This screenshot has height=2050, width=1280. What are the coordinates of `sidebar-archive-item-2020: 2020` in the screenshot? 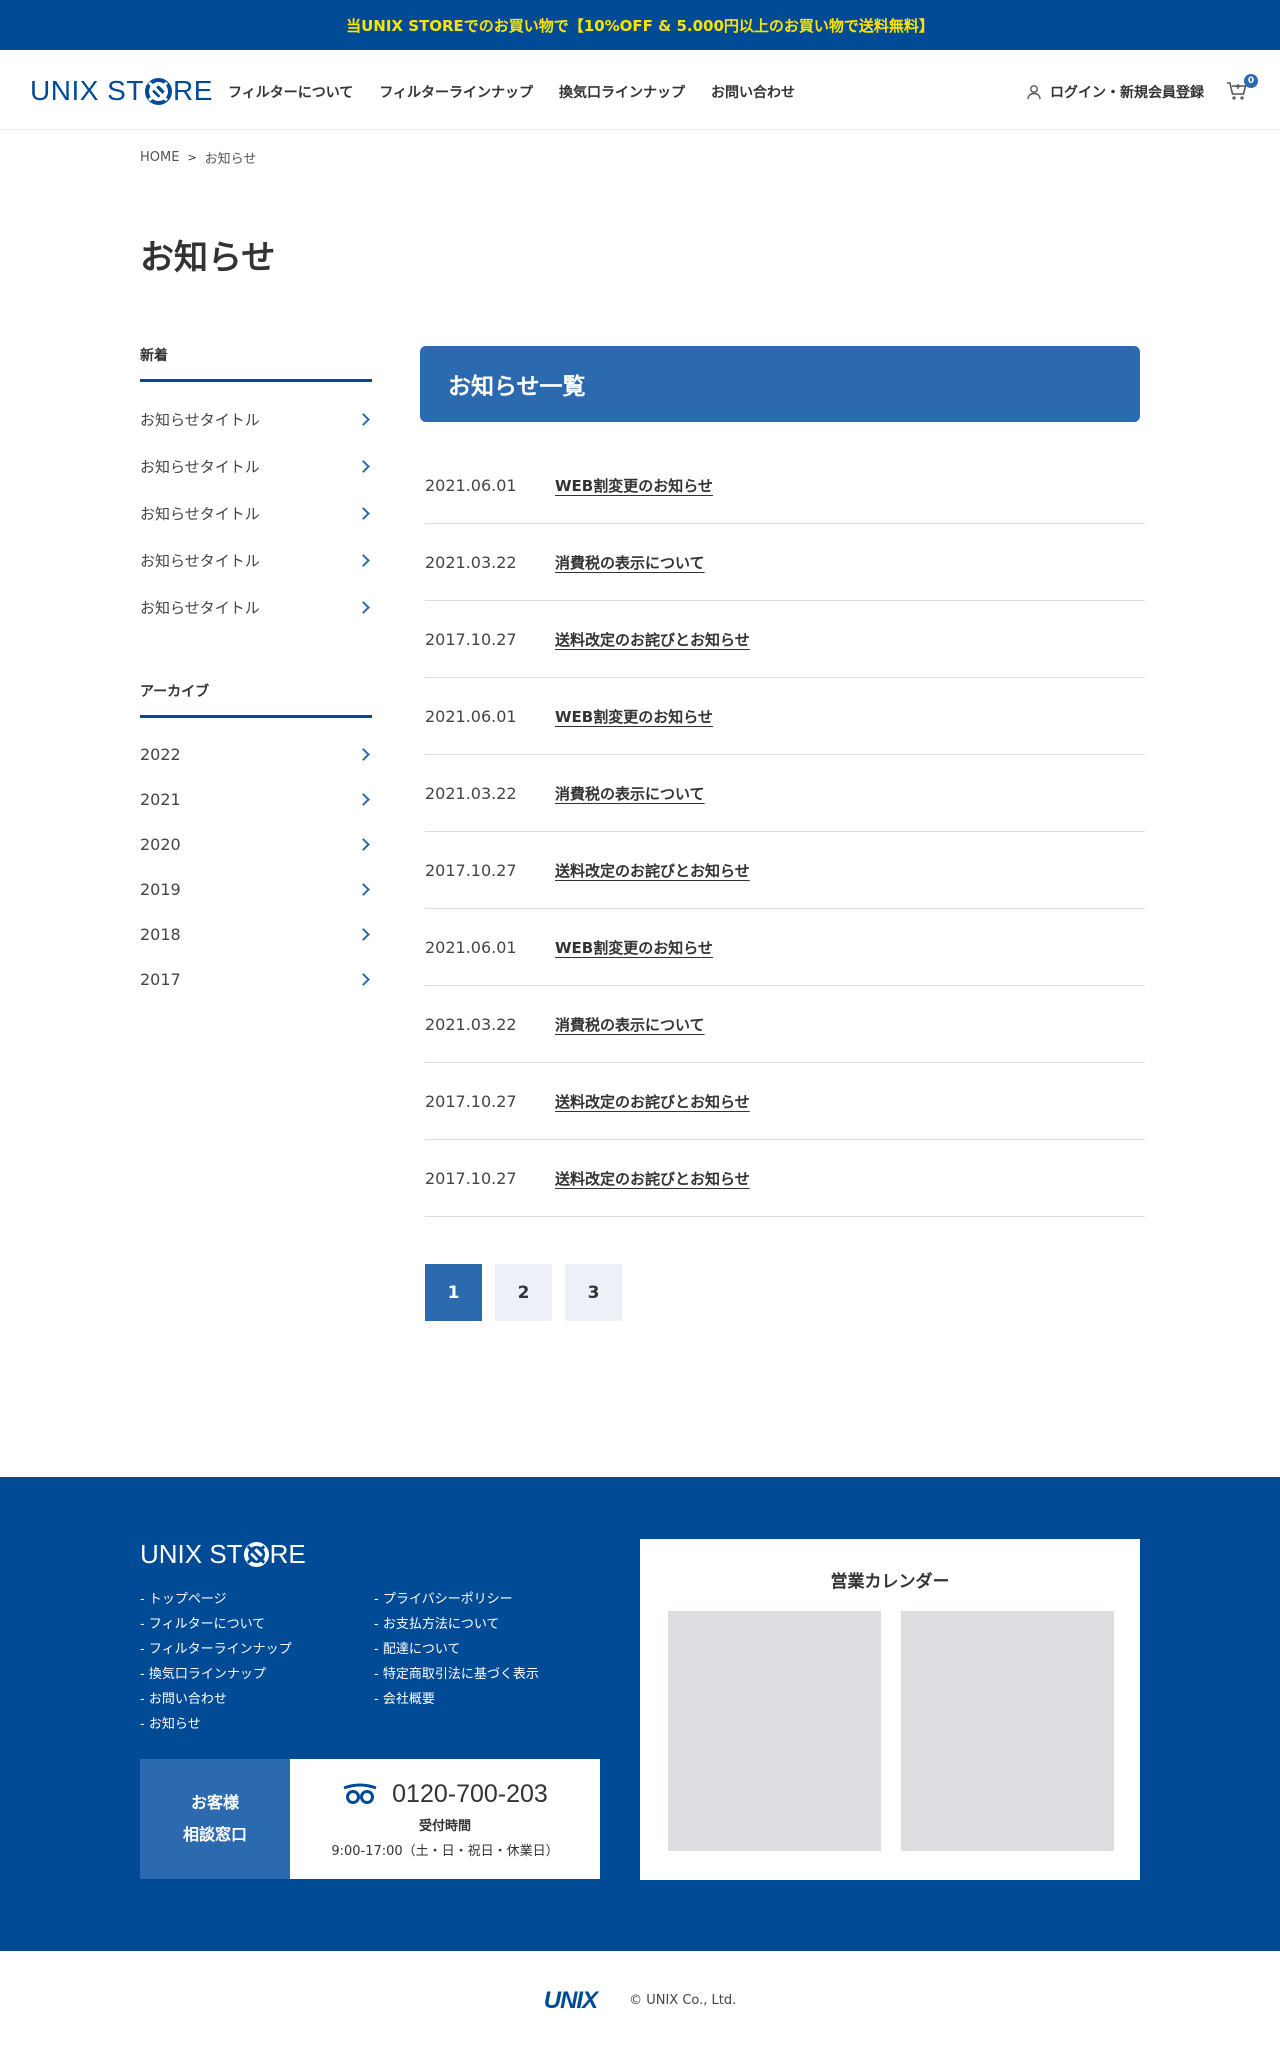 It's located at (256, 844).